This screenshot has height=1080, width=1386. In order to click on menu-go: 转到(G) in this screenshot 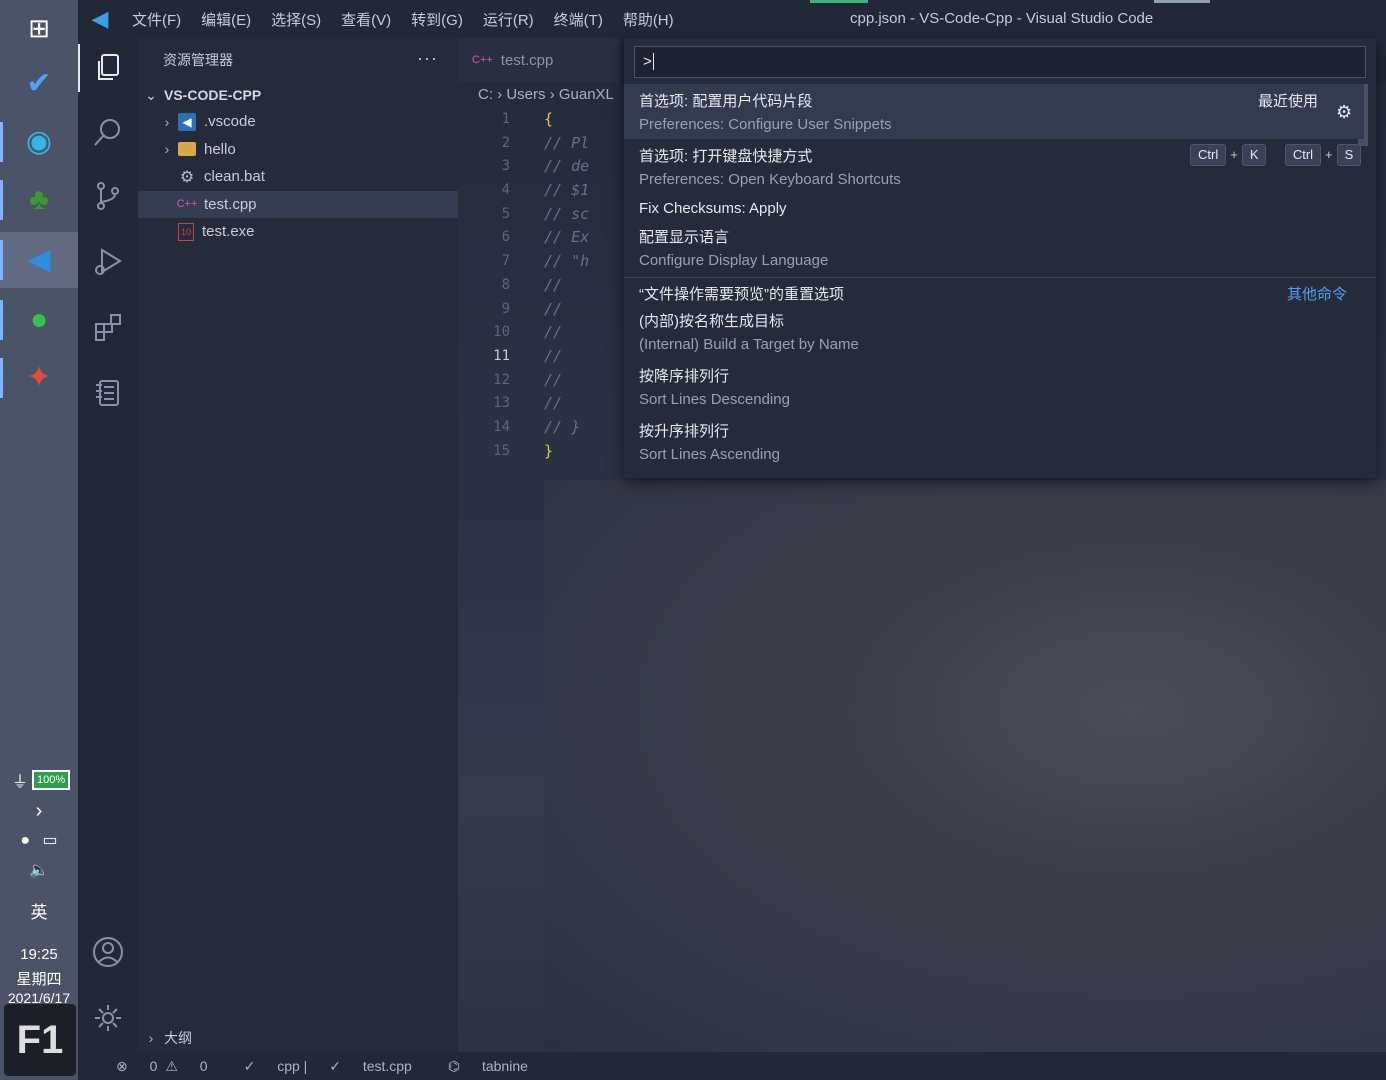, I will do `click(437, 19)`.